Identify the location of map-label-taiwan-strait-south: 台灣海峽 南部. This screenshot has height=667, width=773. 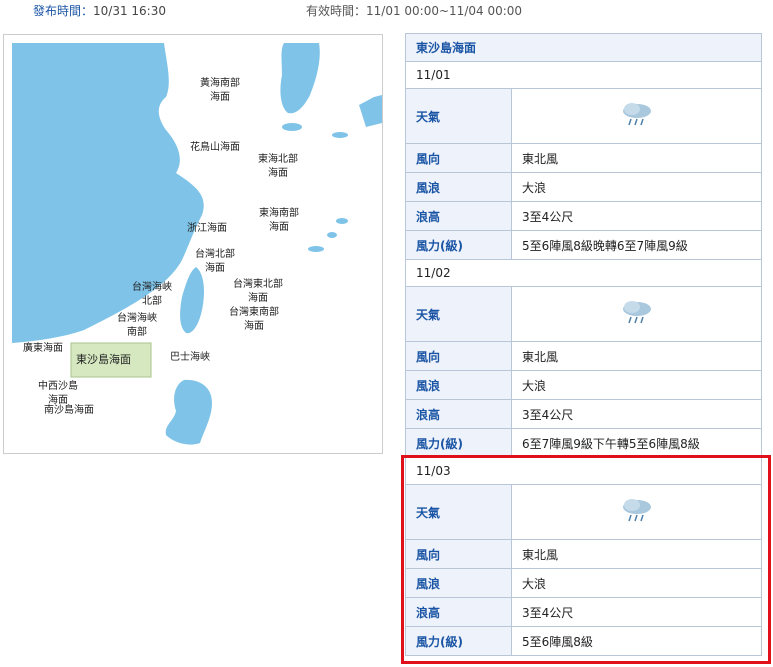
(137, 326).